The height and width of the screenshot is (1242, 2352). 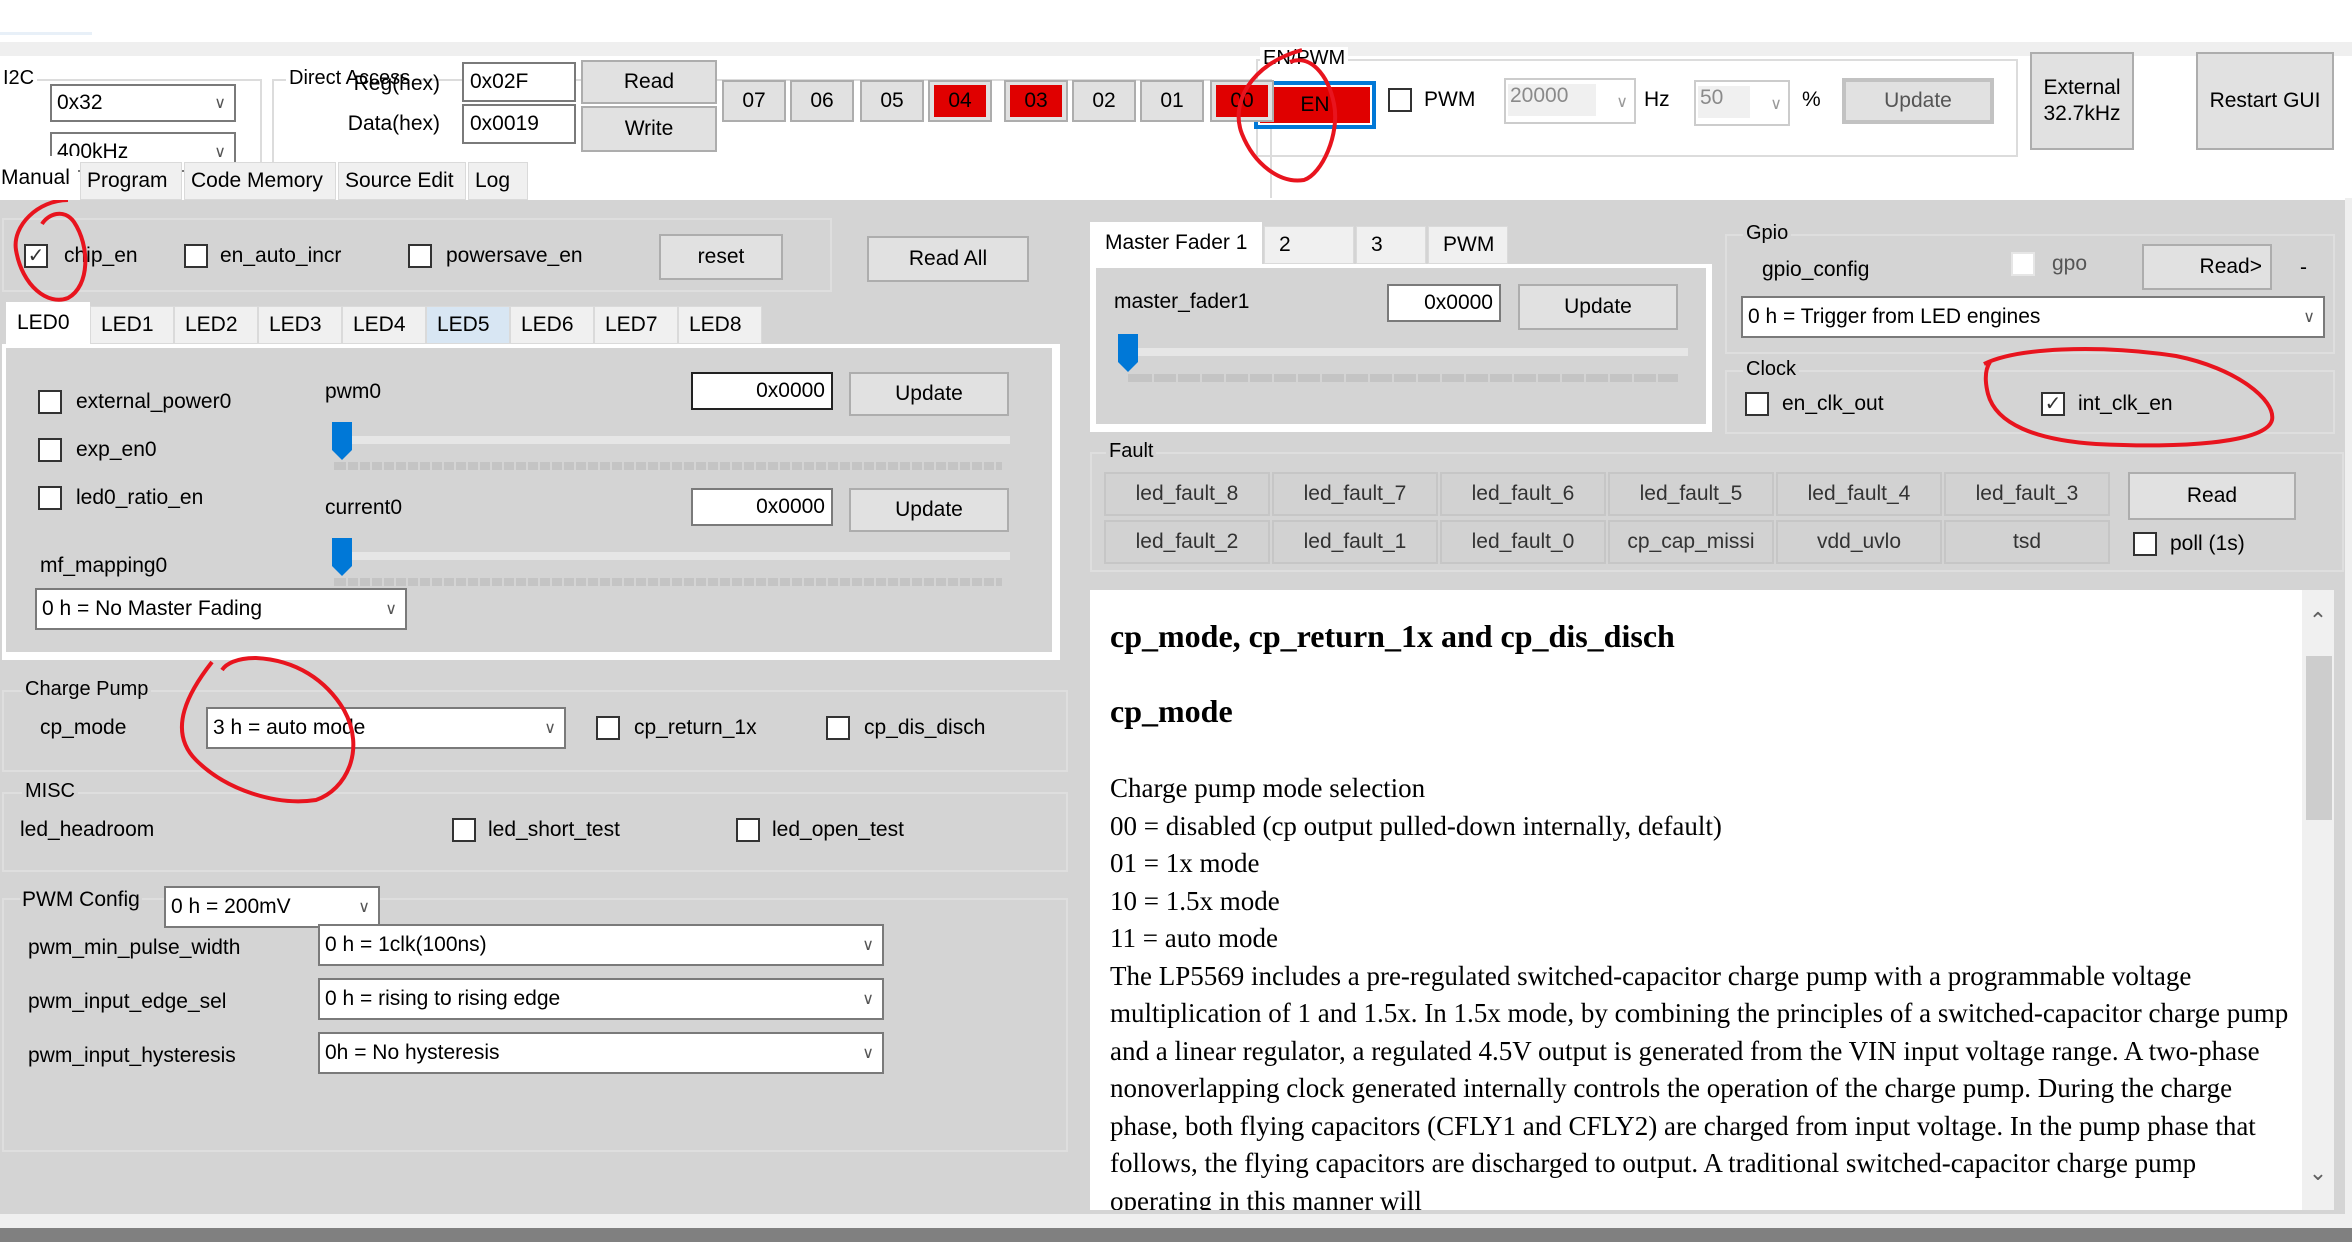 What do you see at coordinates (715, 324) in the screenshot?
I see `tab-label: LED8` at bounding box center [715, 324].